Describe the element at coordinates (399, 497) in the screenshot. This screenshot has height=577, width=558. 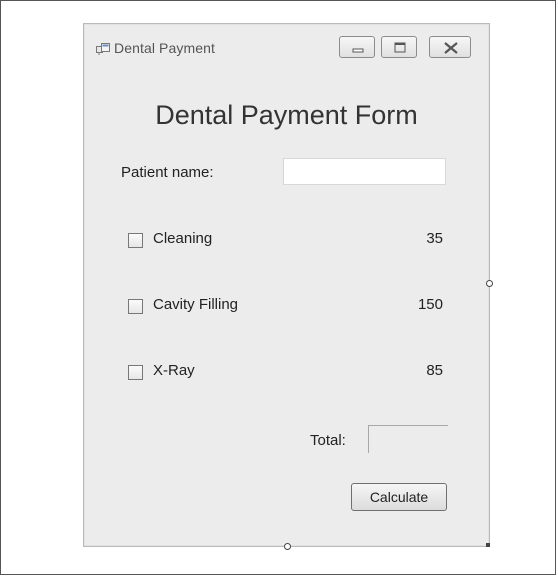
I see `calculate-button: Calculate` at that location.